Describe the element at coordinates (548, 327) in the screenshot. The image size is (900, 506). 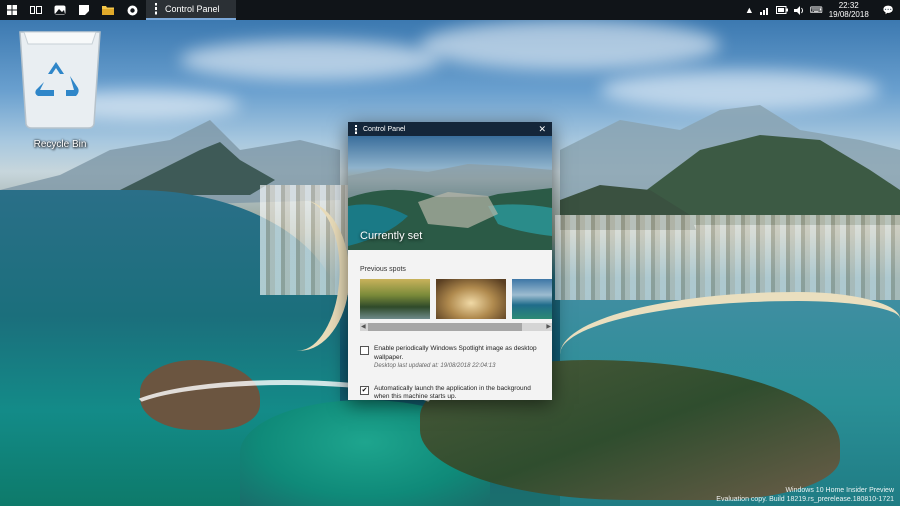
I see `scroll-right-arrow-icon: ▶` at that location.